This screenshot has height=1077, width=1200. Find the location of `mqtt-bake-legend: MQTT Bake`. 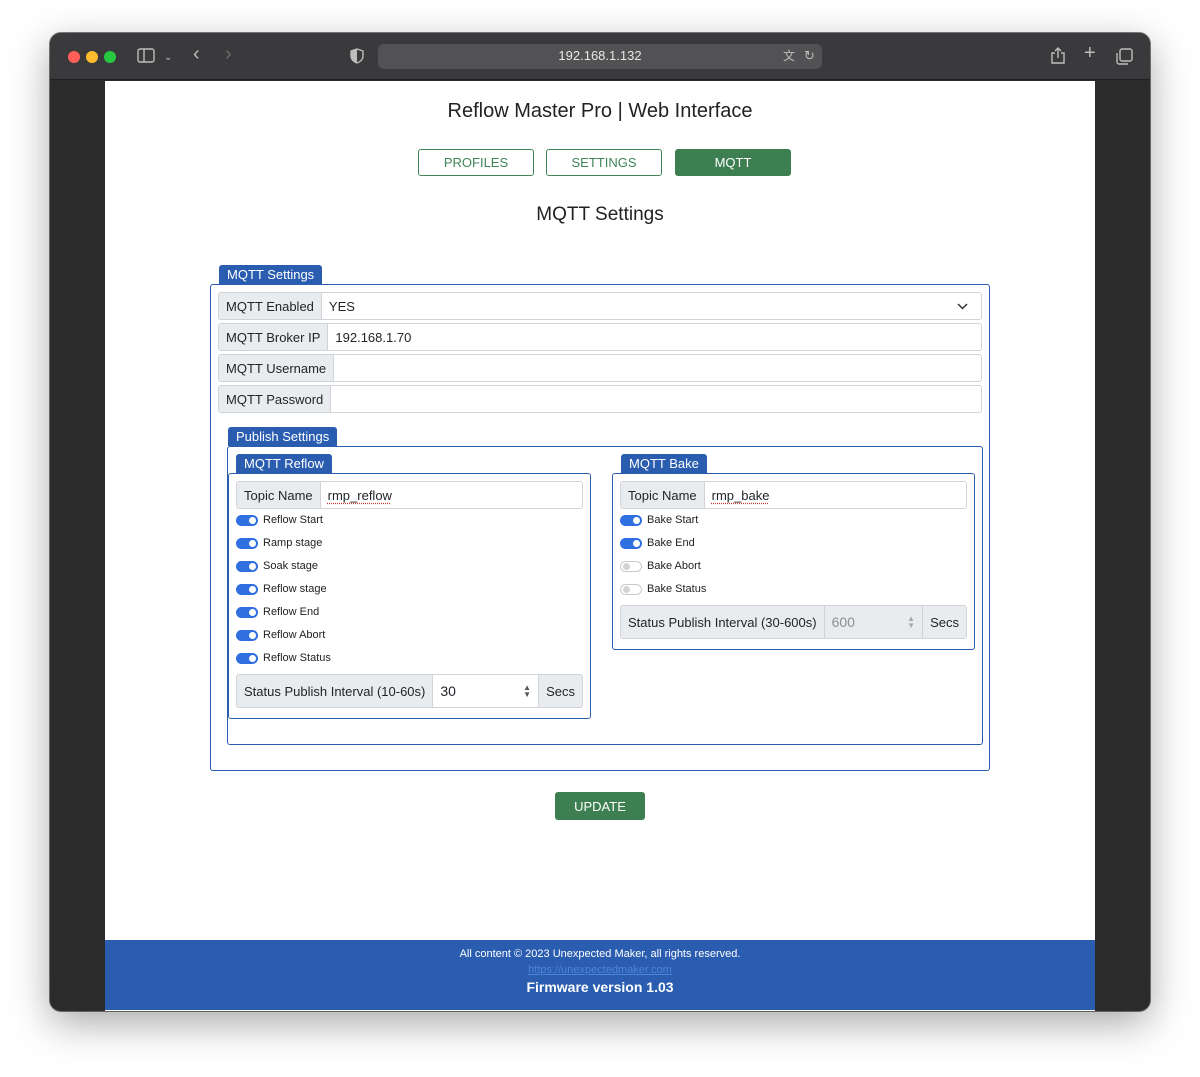

mqtt-bake-legend: MQTT Bake is located at coordinates (664, 463).